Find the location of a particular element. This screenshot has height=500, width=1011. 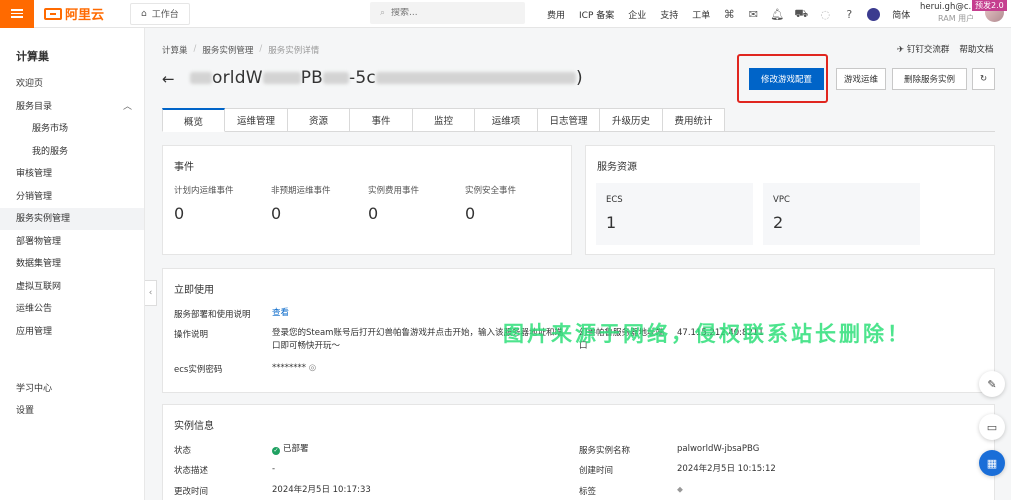

sidebar-item-app-management: 应用管理 is located at coordinates (72, 332).